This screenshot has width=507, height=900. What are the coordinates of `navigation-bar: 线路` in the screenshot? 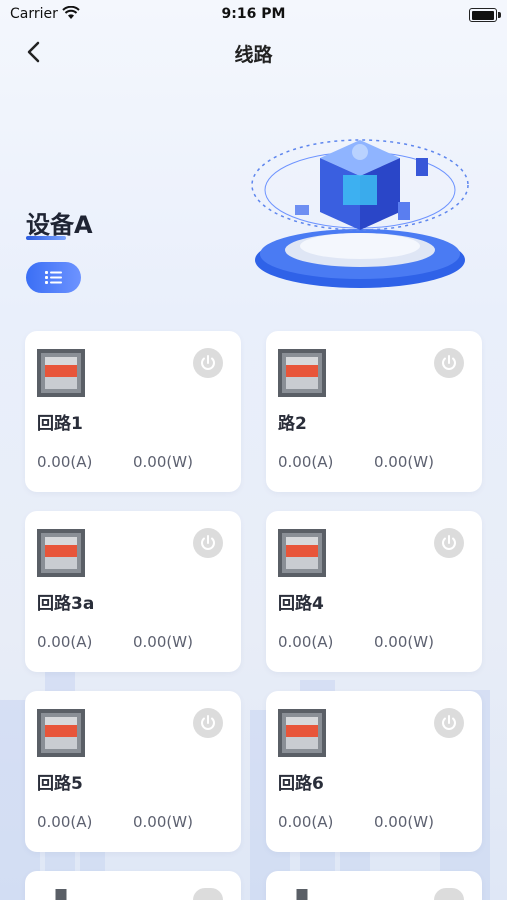 It's located at (253, 52).